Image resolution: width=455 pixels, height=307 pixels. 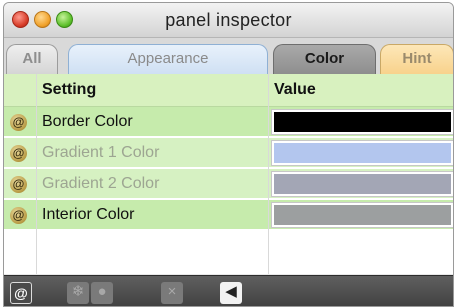 I want to click on table-row: @ Interior Color, so click(x=228, y=215).